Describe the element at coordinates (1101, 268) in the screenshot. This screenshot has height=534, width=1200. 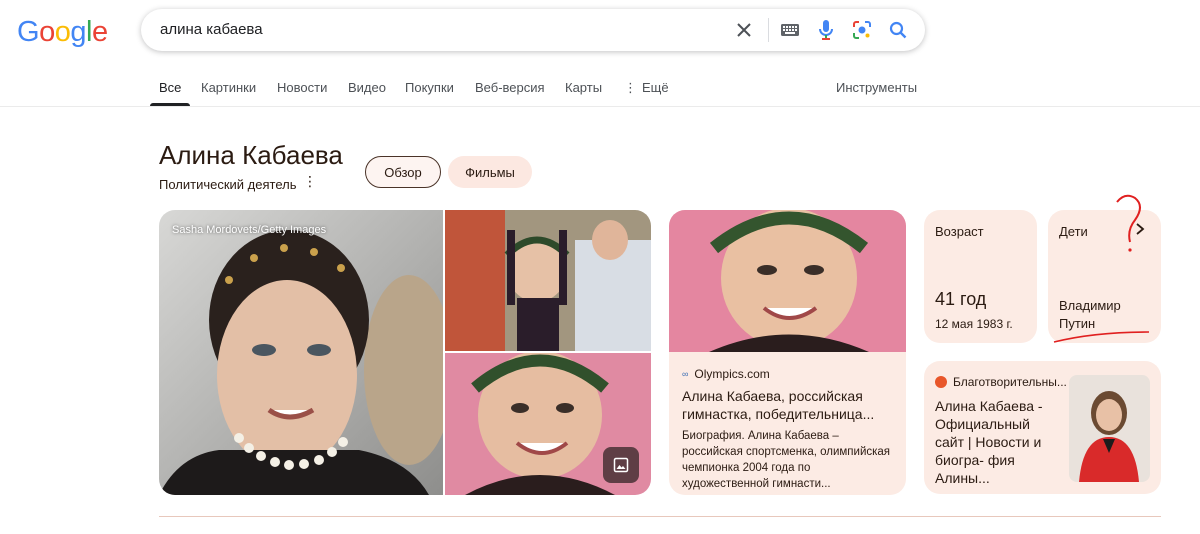
I see `question-mark-annotation` at that location.